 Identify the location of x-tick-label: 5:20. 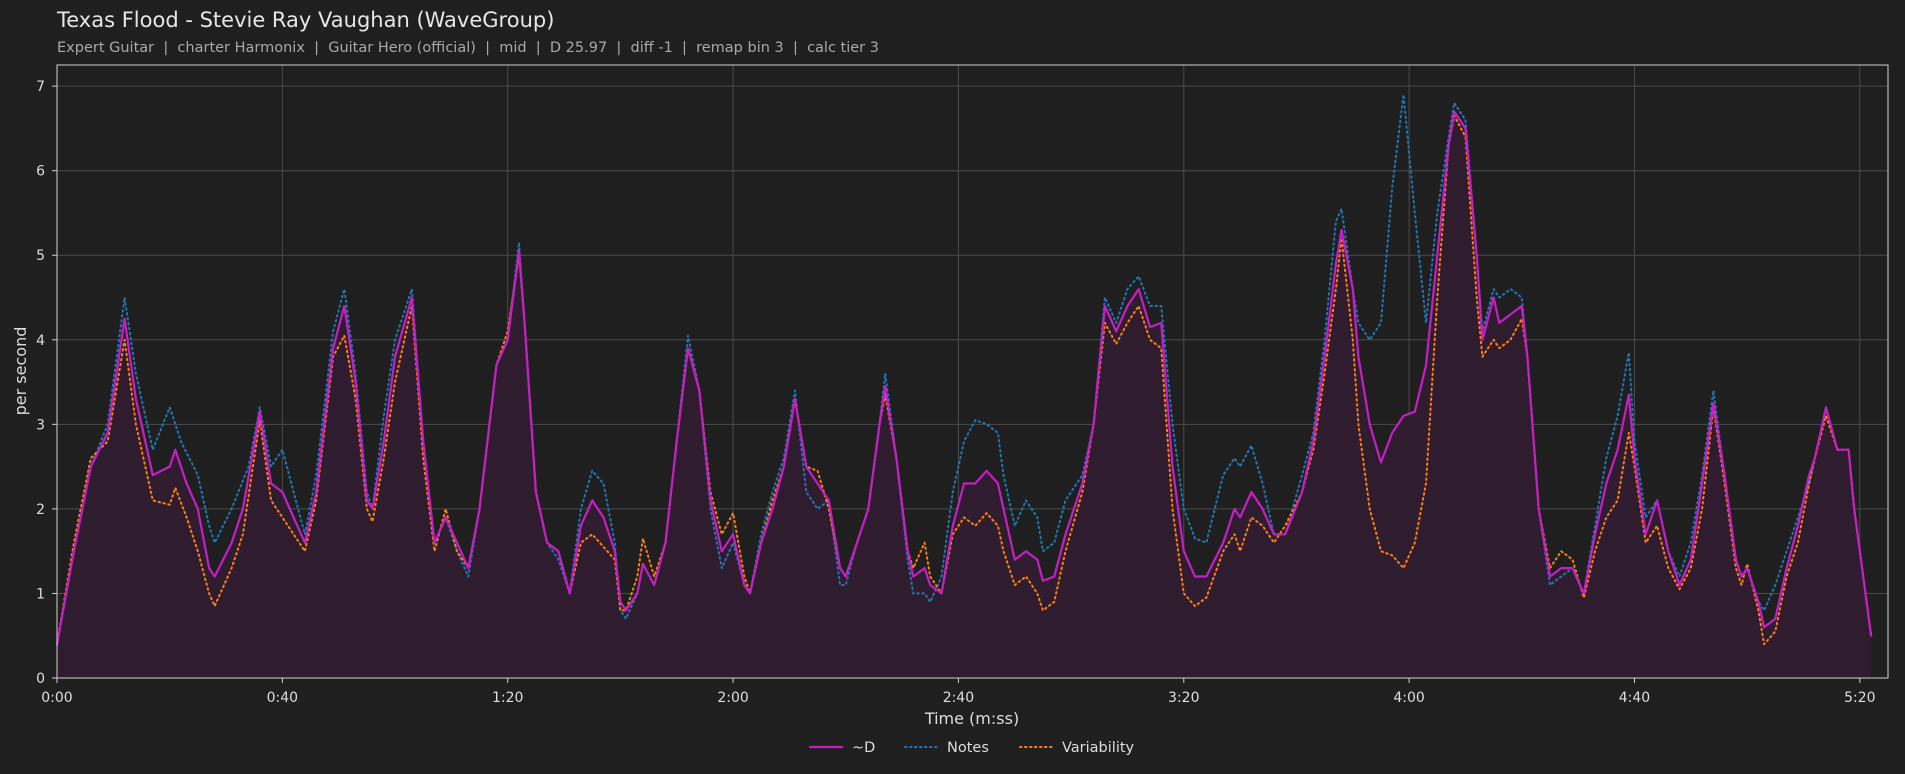
(1859, 698).